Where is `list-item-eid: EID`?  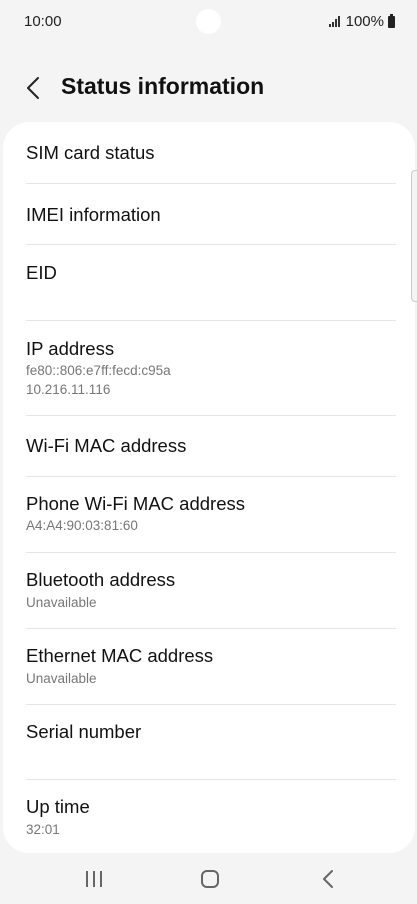 list-item-eid: EID is located at coordinates (209, 282).